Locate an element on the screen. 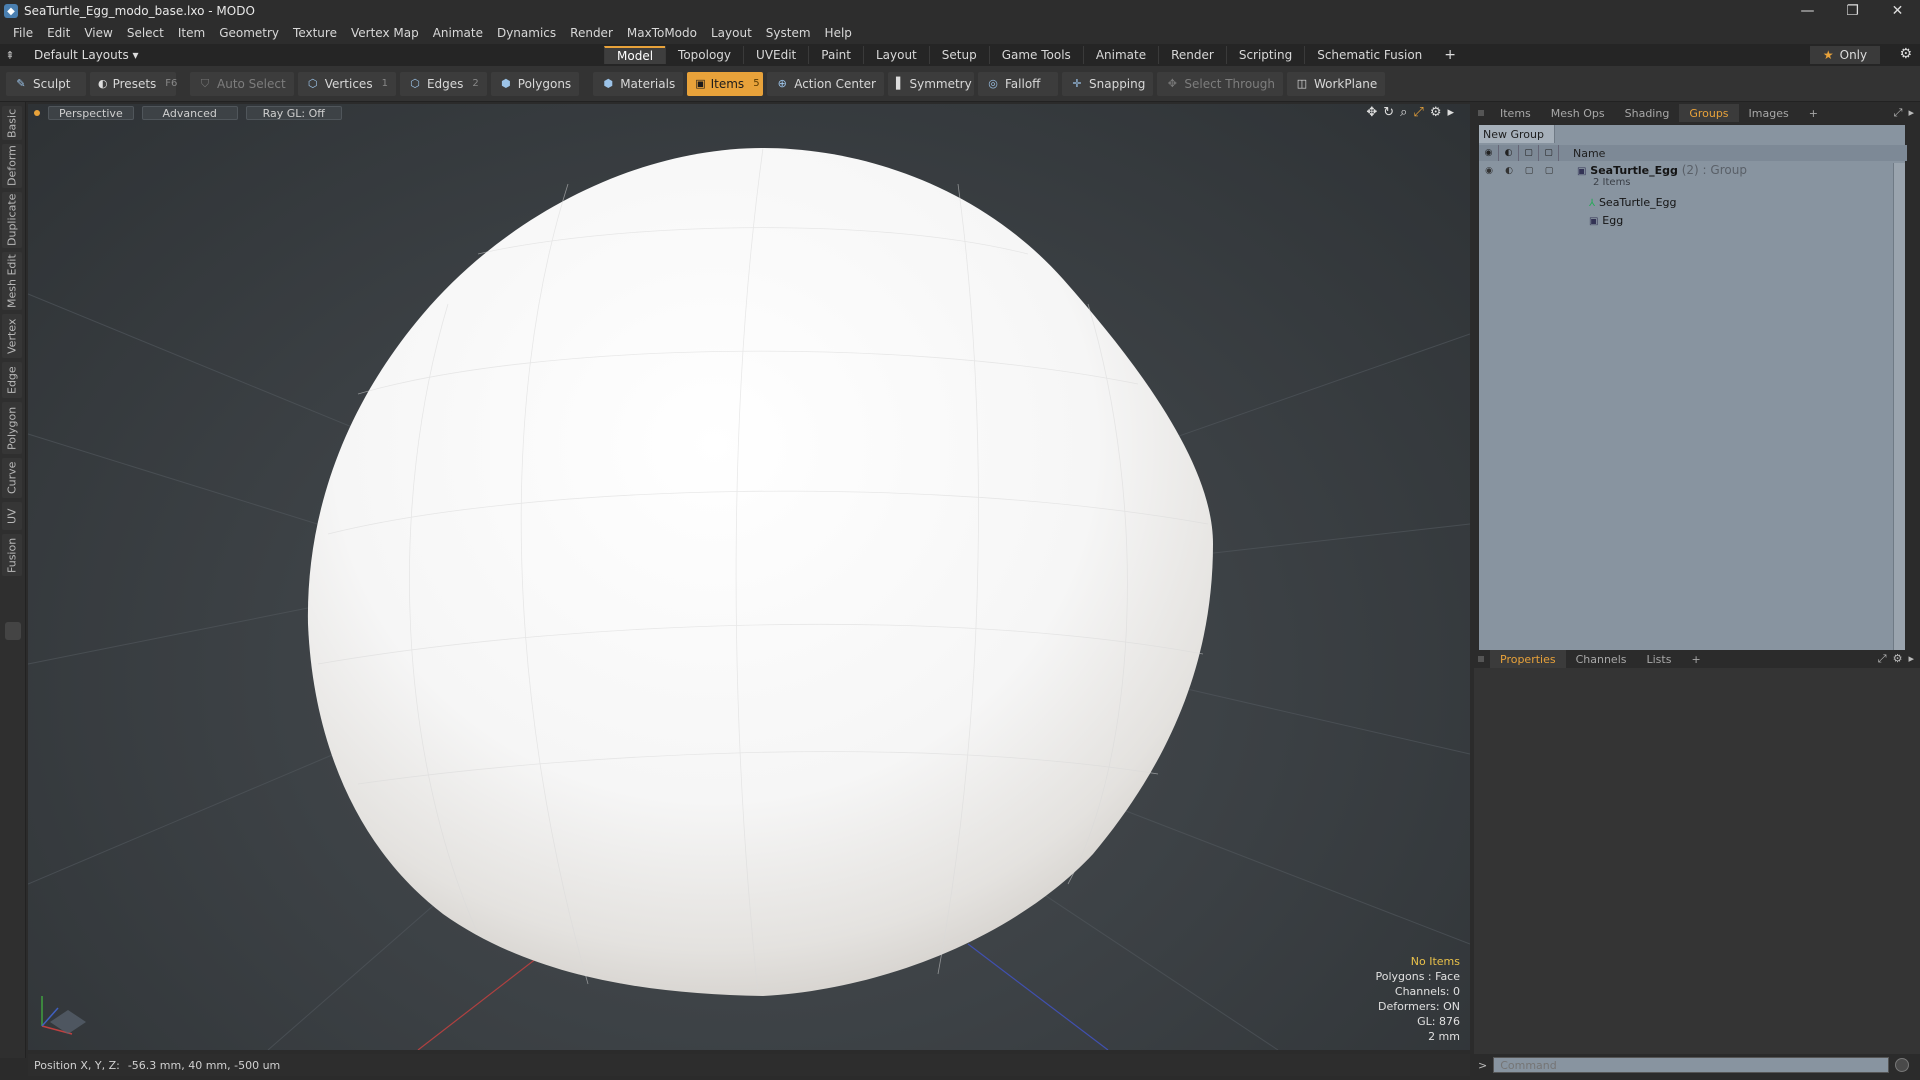  viewport-expand-icon: ▸ is located at coordinates (1450, 112).